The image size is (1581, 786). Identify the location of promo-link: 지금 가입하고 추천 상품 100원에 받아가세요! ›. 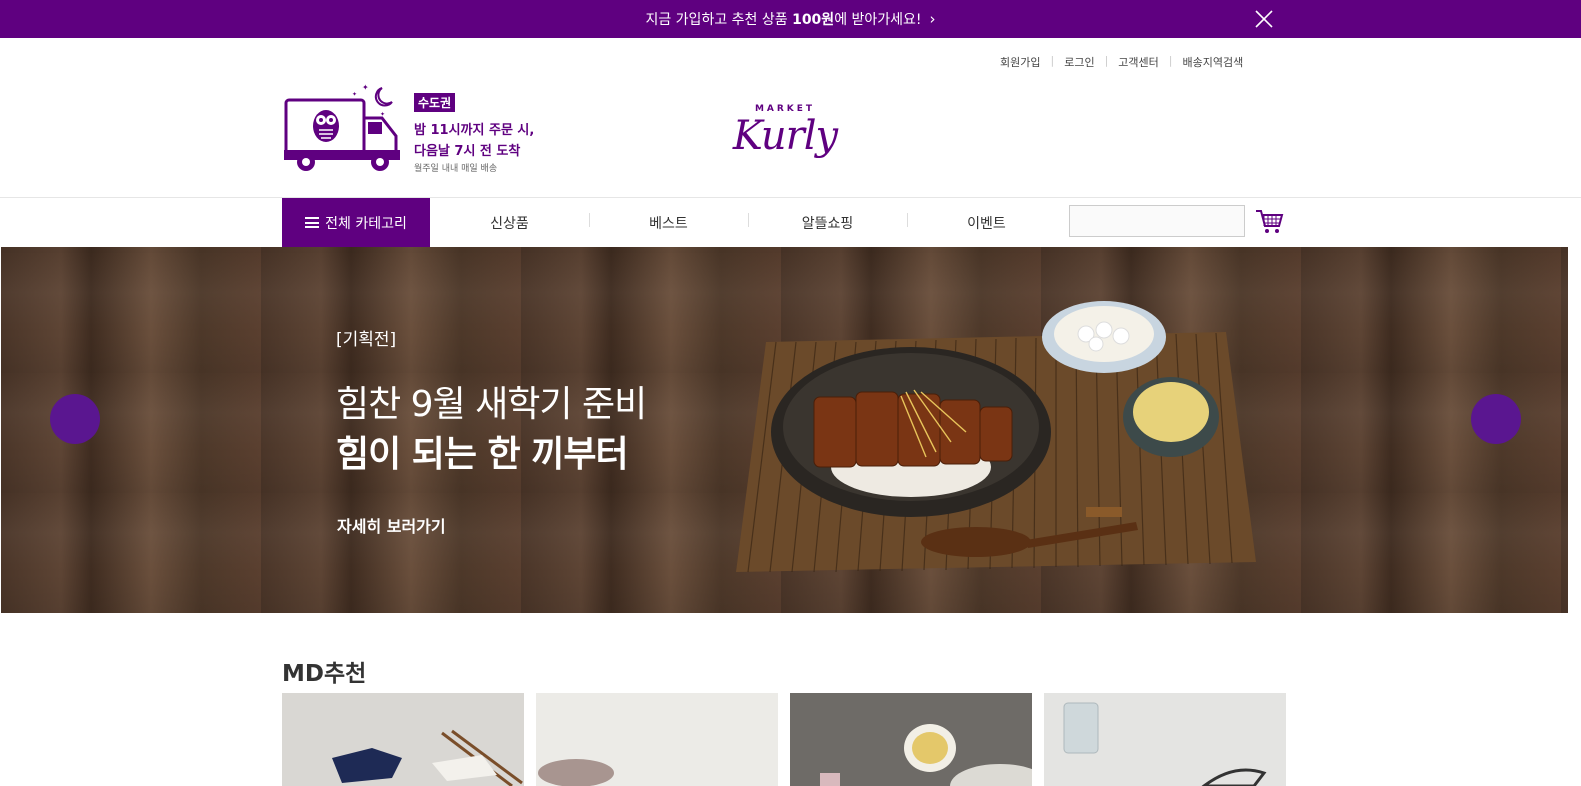
(790, 19).